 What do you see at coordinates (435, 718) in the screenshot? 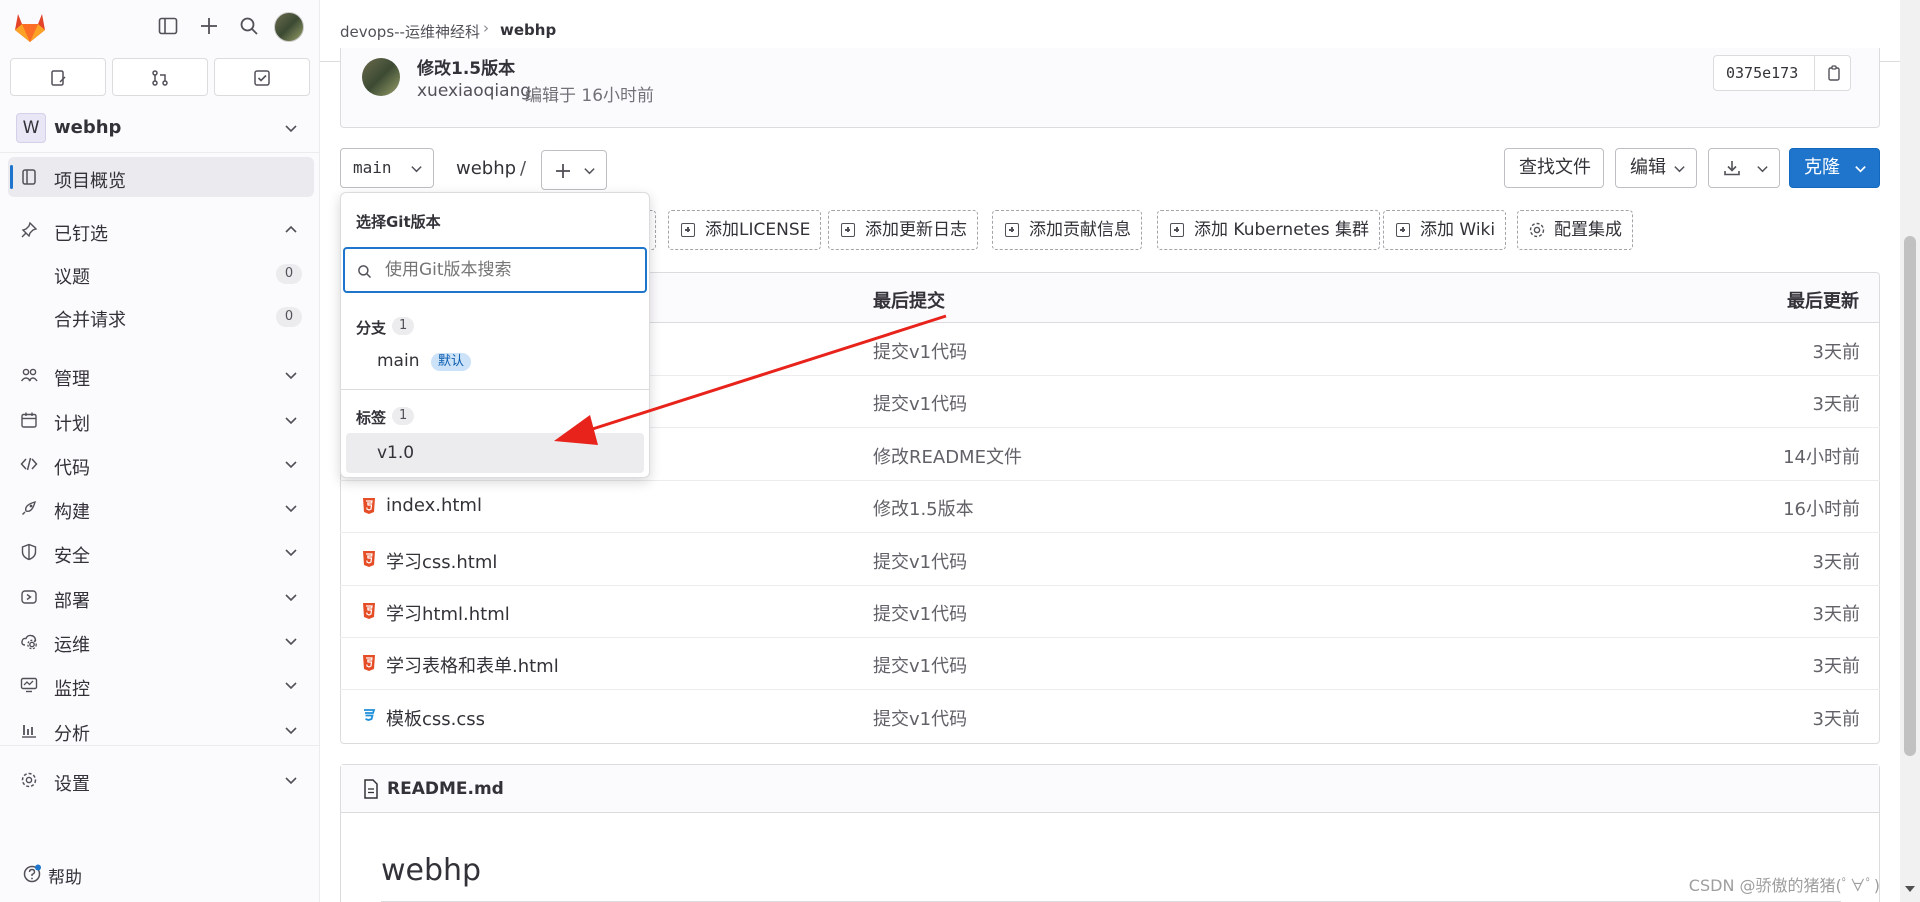
I see `file-name: 模板css.css` at bounding box center [435, 718].